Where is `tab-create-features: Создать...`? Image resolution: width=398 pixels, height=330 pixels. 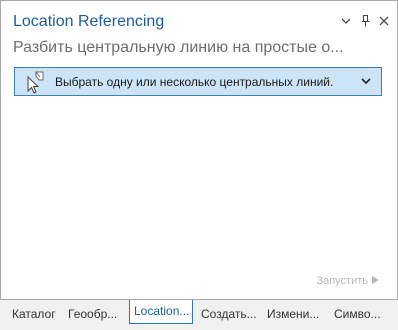 tab-create-features: Создать... is located at coordinates (229, 314).